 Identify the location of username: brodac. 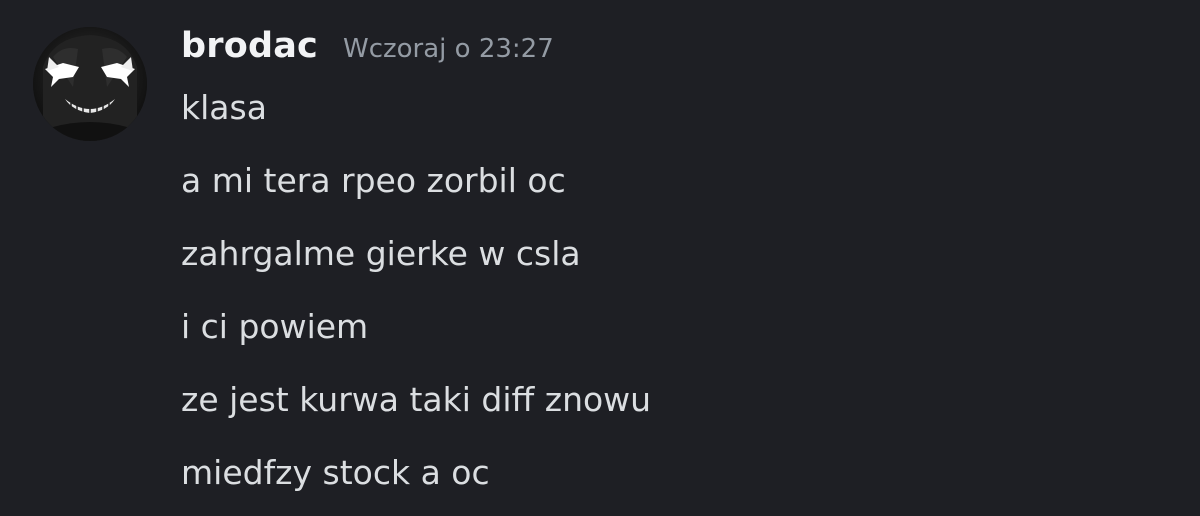
(249, 46).